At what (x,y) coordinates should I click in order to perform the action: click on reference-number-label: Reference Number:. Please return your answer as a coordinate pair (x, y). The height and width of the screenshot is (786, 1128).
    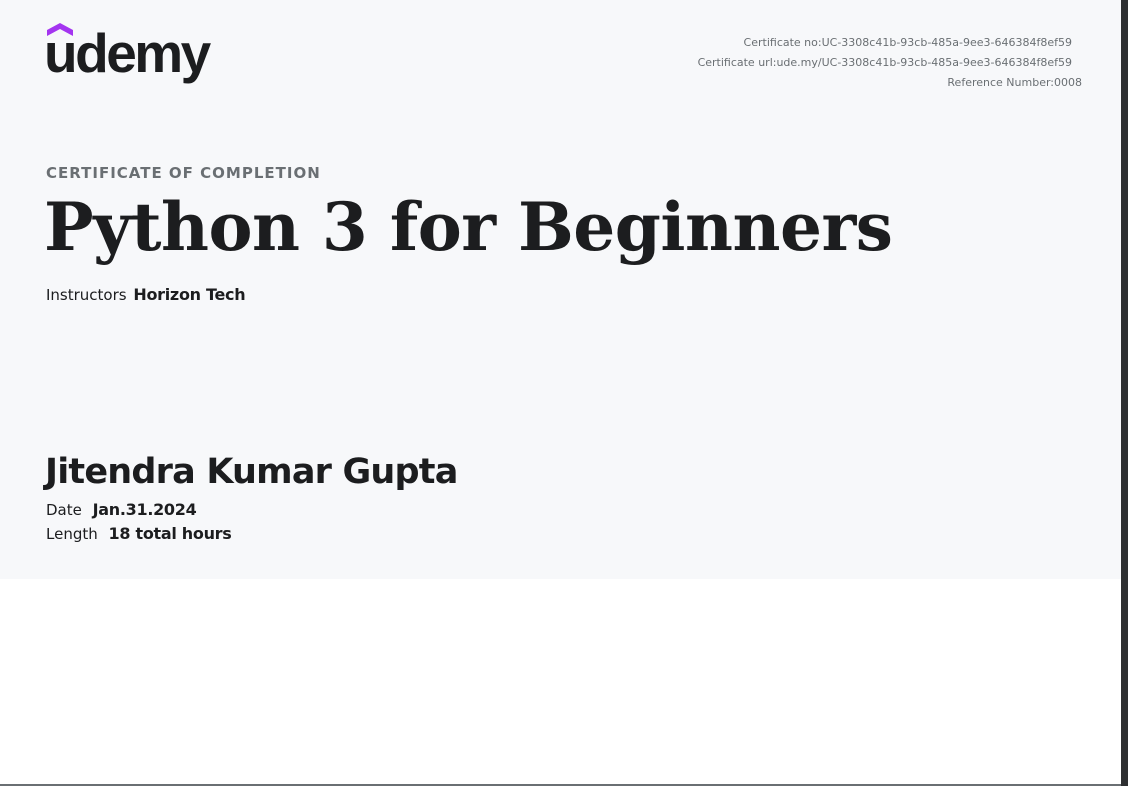
    Looking at the image, I should click on (1000, 82).